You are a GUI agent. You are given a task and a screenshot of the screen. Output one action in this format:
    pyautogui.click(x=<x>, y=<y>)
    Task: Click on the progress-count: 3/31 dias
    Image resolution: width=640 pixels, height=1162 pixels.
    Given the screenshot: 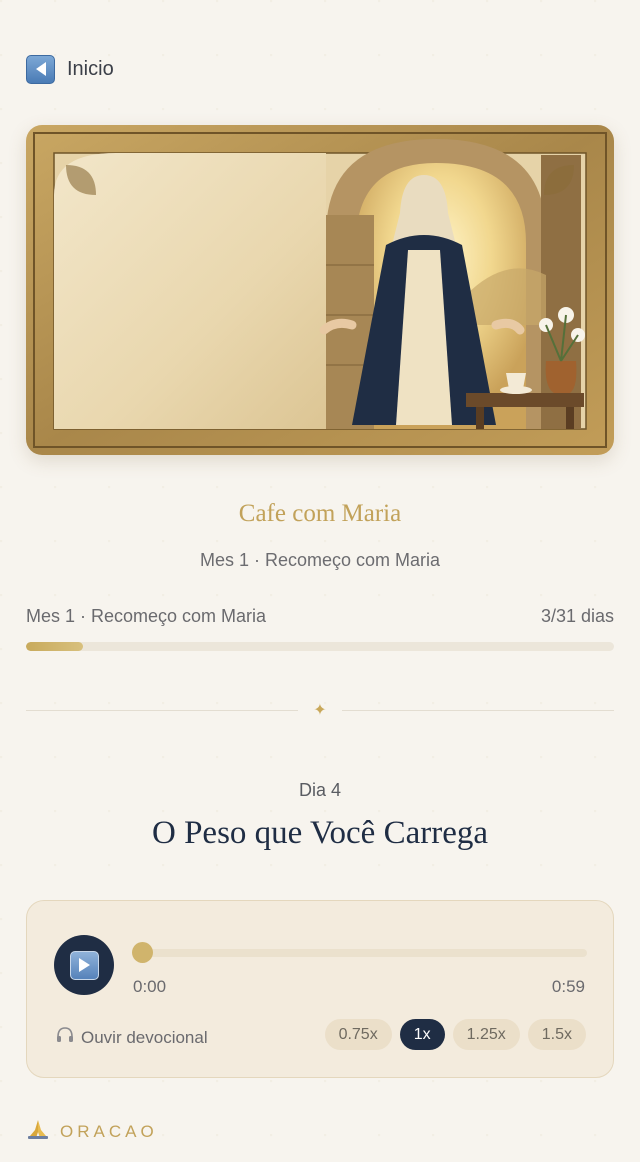 What is the action you would take?
    pyautogui.click(x=577, y=616)
    